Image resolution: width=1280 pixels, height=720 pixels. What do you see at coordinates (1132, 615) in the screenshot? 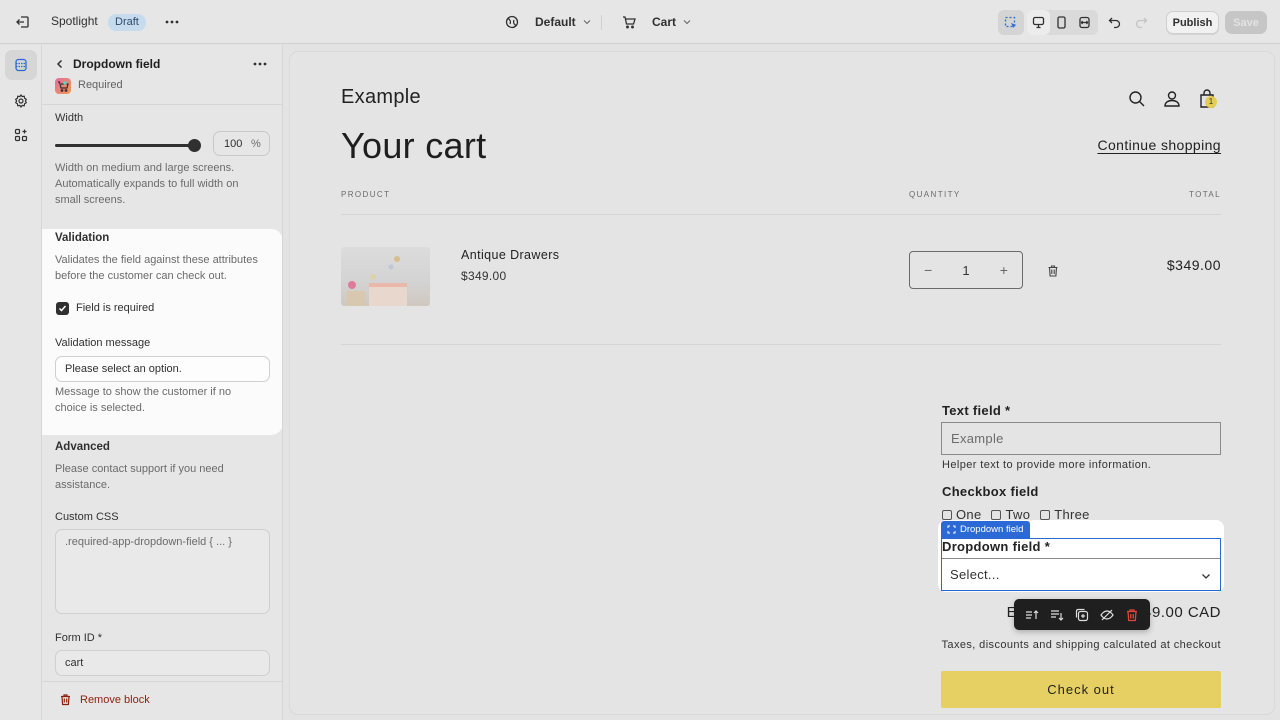
I see `delete-block-icon` at bounding box center [1132, 615].